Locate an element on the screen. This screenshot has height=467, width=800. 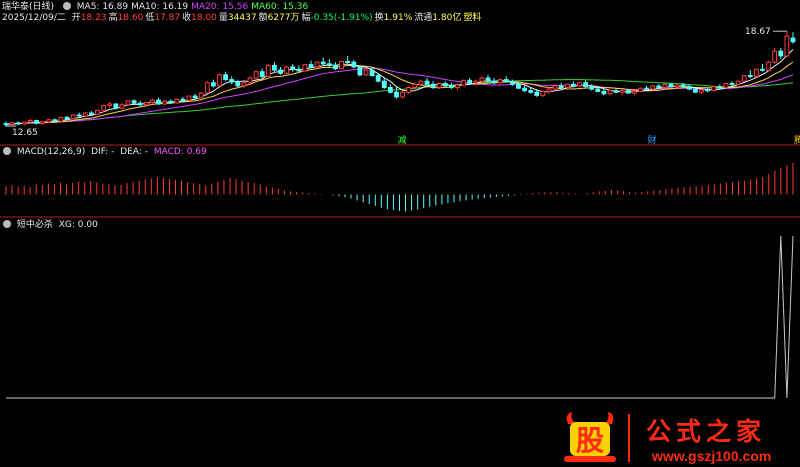
ma-item: MA60: 15.36 is located at coordinates (280, 7).